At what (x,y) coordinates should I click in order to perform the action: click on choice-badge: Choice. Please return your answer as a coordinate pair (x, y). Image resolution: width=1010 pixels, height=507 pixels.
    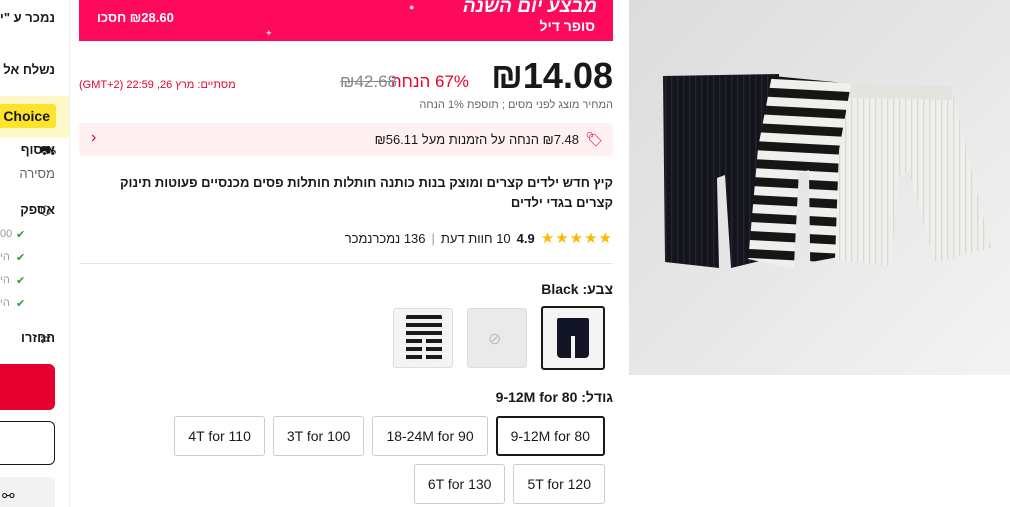
    Looking at the image, I should click on (28, 116).